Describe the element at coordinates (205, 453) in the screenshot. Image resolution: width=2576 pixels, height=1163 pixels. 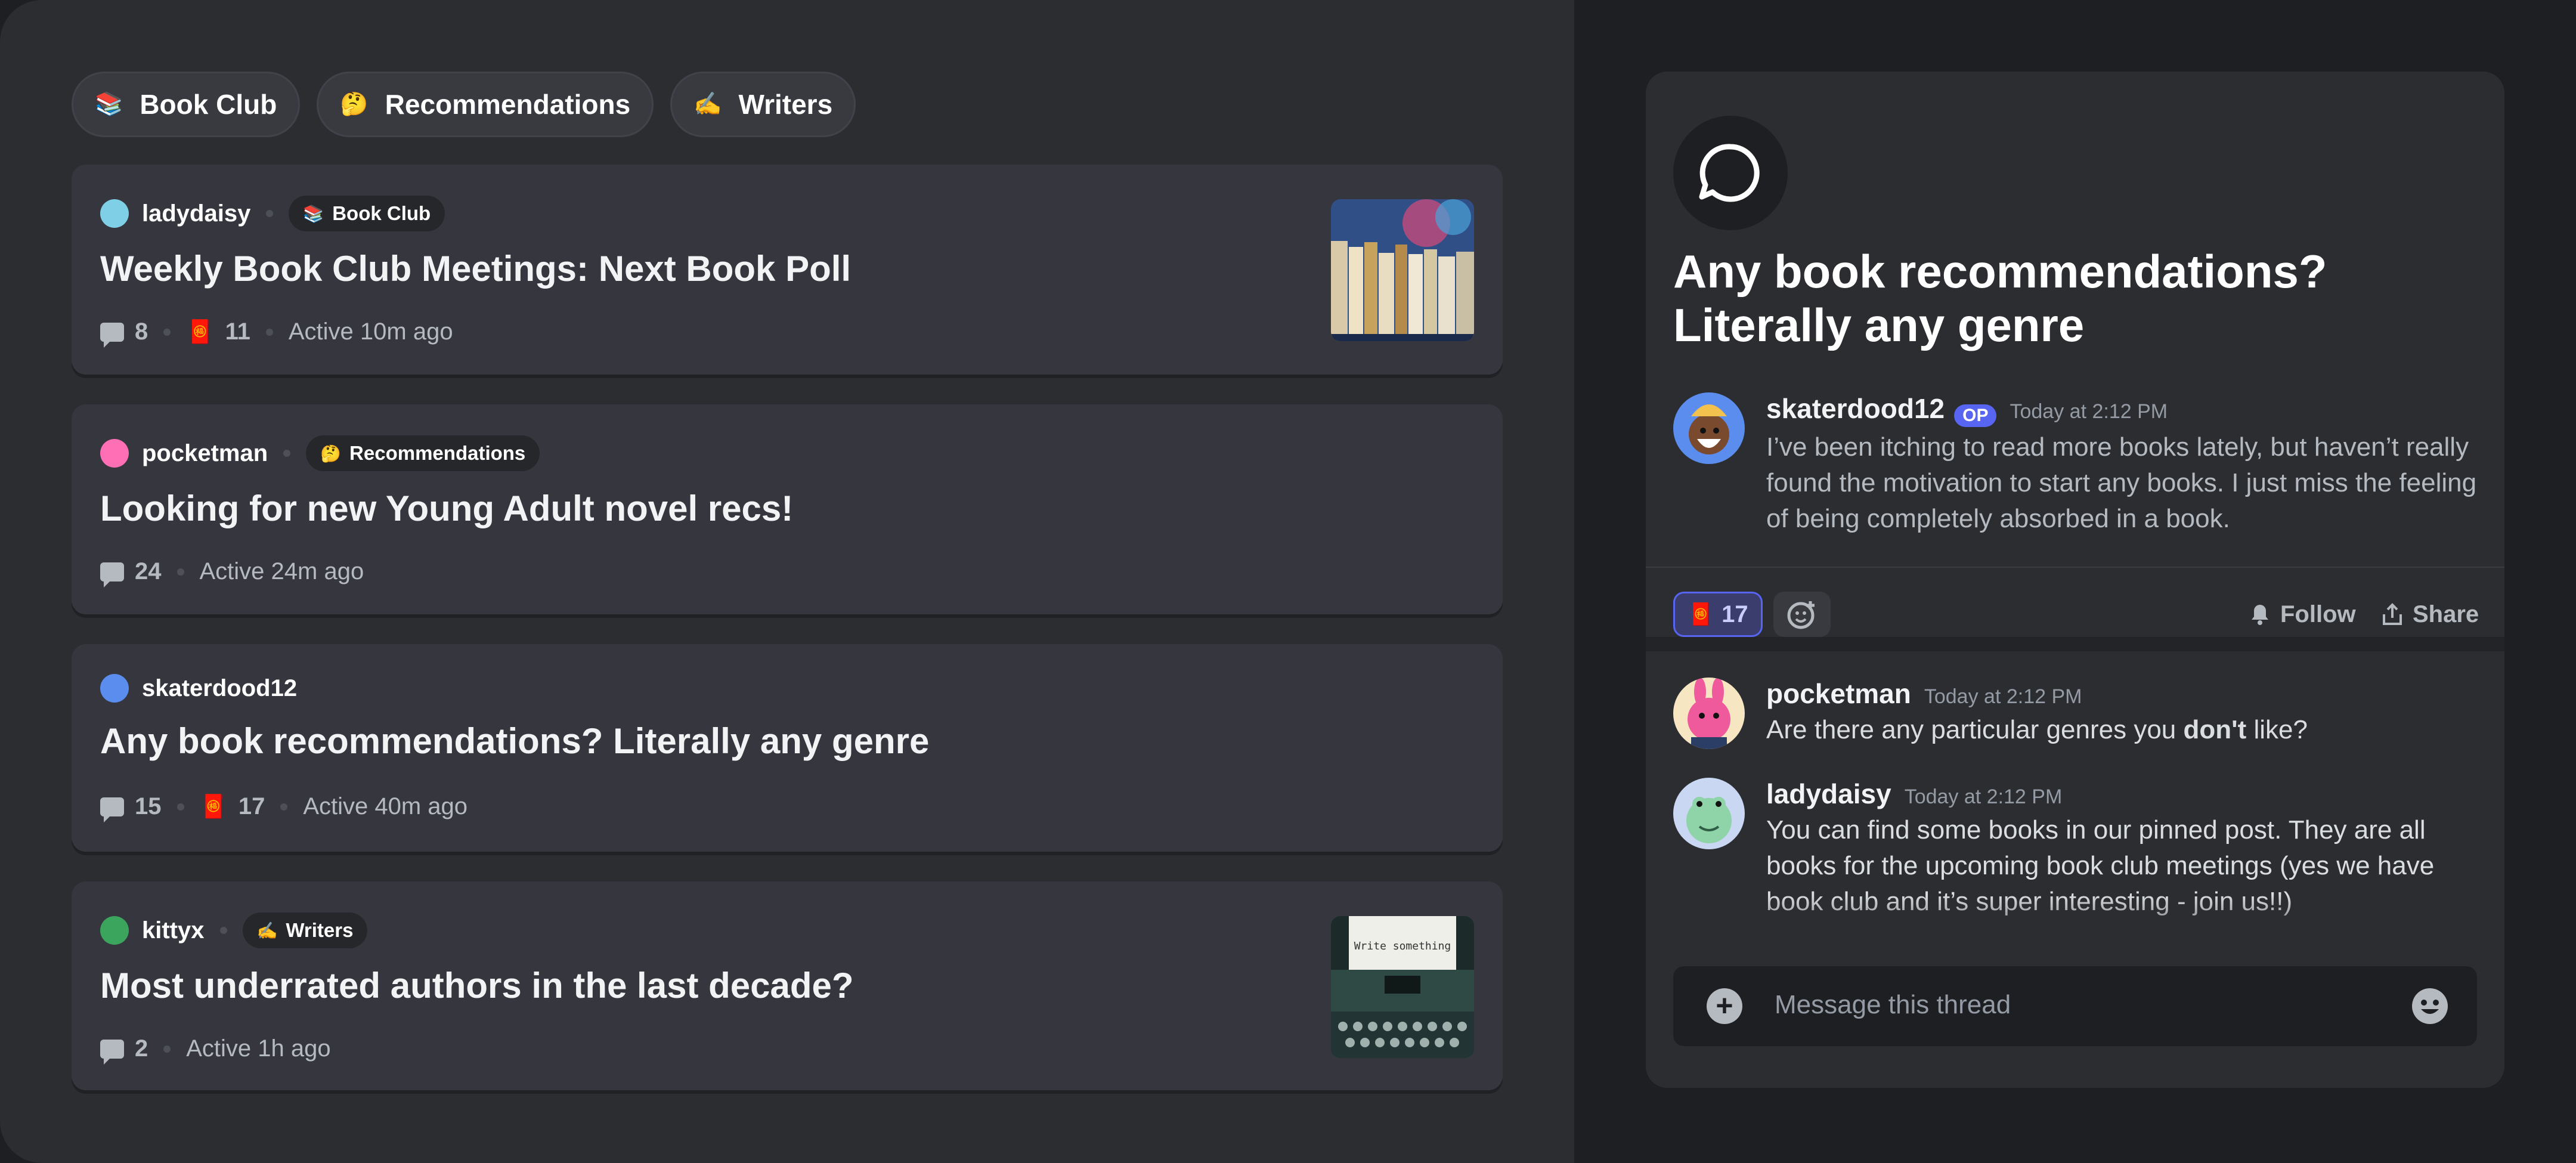
I see `post-author: pocketman` at that location.